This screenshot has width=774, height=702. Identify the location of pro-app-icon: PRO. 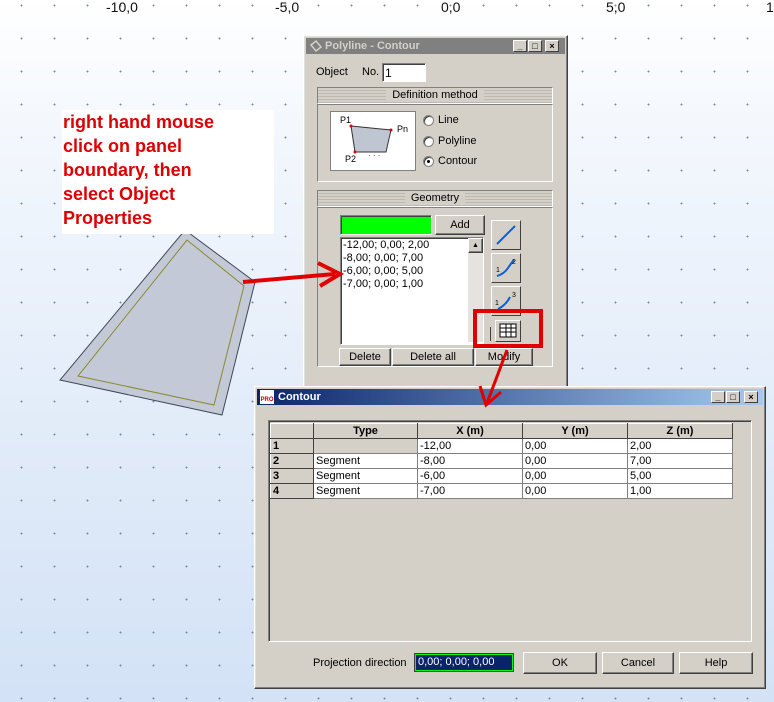
(267, 397).